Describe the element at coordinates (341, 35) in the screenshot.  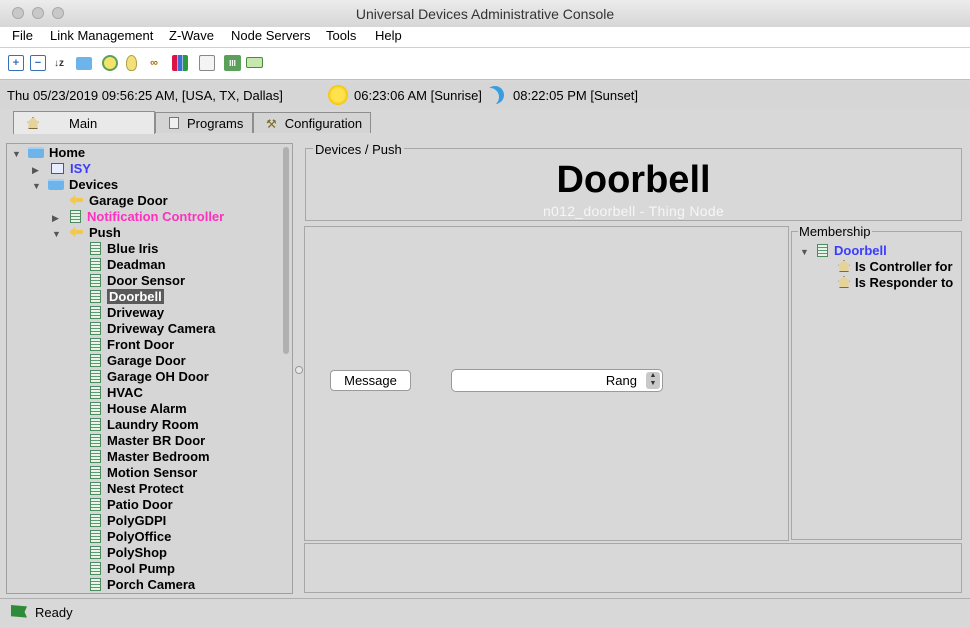
I see `menu-tools: Tools` at that location.